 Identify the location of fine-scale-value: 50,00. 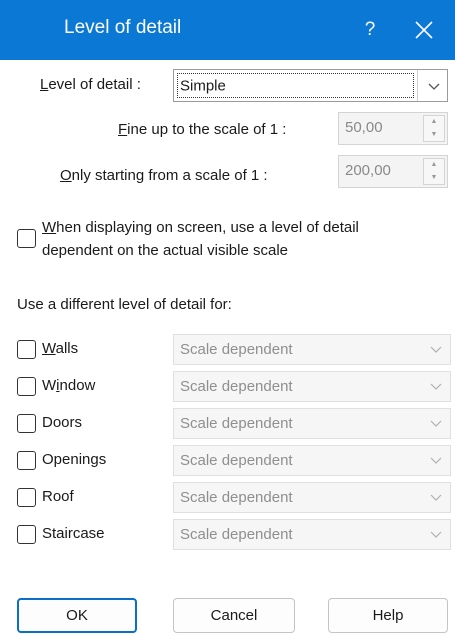
(364, 127).